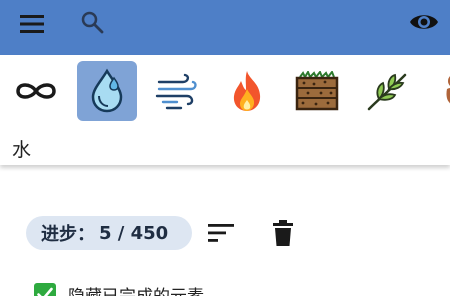 This screenshot has height=296, width=450. I want to click on sort-button, so click(221, 233).